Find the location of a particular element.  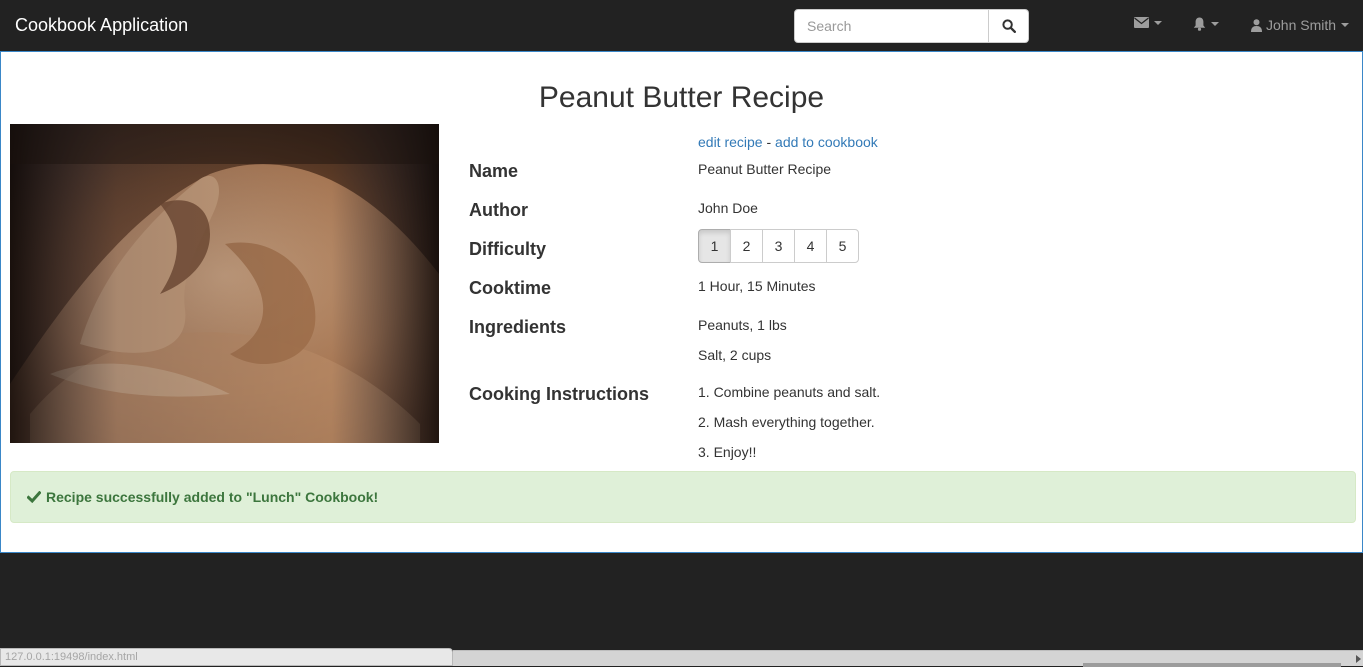

difficulty-option-1: 1 is located at coordinates (714, 246).